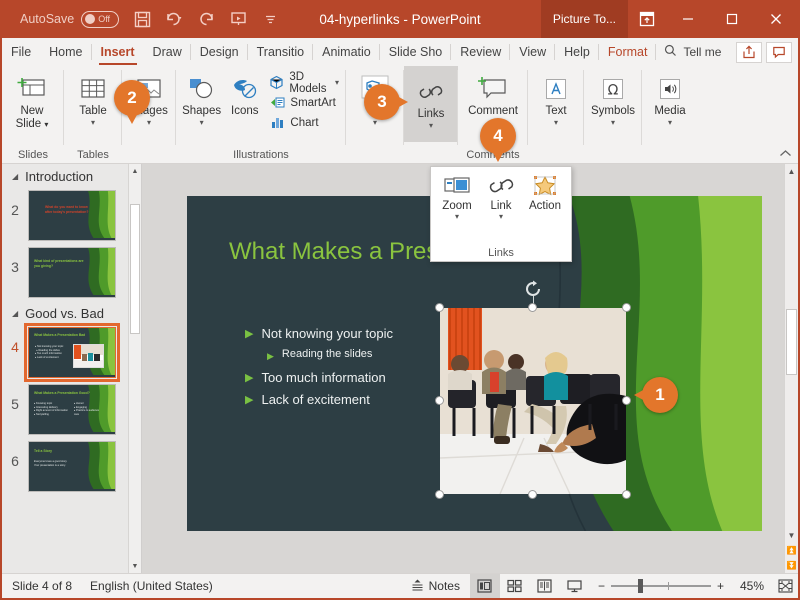 The width and height of the screenshot is (800, 600). I want to click on link-menu-caret: ▾, so click(501, 216).